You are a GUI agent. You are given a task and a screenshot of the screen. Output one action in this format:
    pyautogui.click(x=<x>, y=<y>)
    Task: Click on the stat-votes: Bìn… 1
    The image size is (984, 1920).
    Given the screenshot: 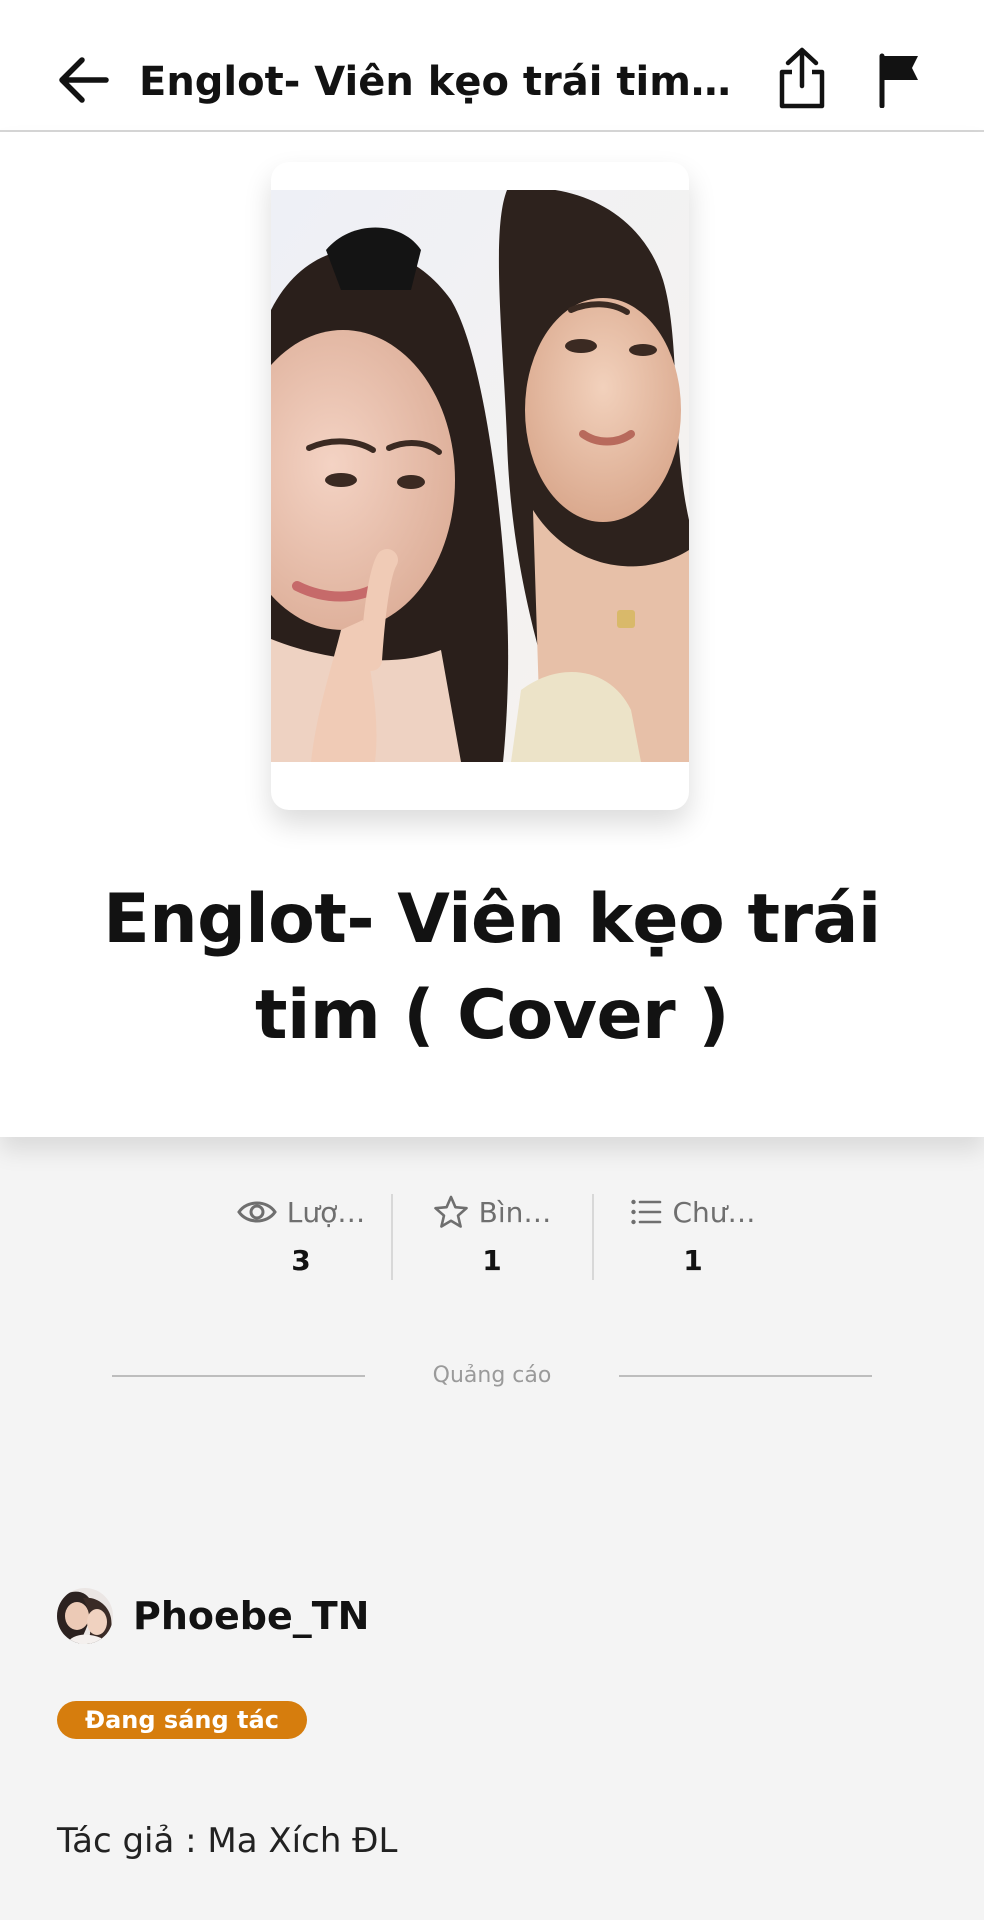 What is the action you would take?
    pyautogui.click(x=492, y=1236)
    